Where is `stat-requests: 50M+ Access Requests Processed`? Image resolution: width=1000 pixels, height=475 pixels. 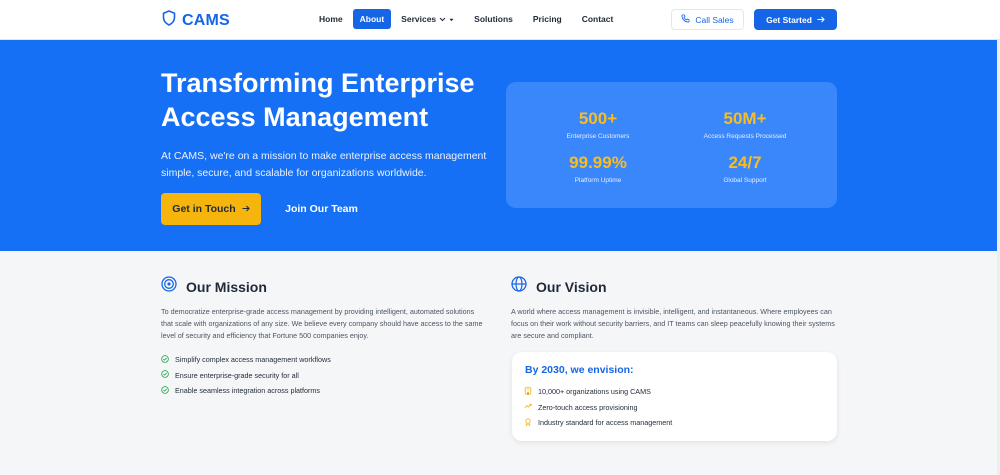
stat-requests: 50M+ Access Requests Processed is located at coordinates (745, 124).